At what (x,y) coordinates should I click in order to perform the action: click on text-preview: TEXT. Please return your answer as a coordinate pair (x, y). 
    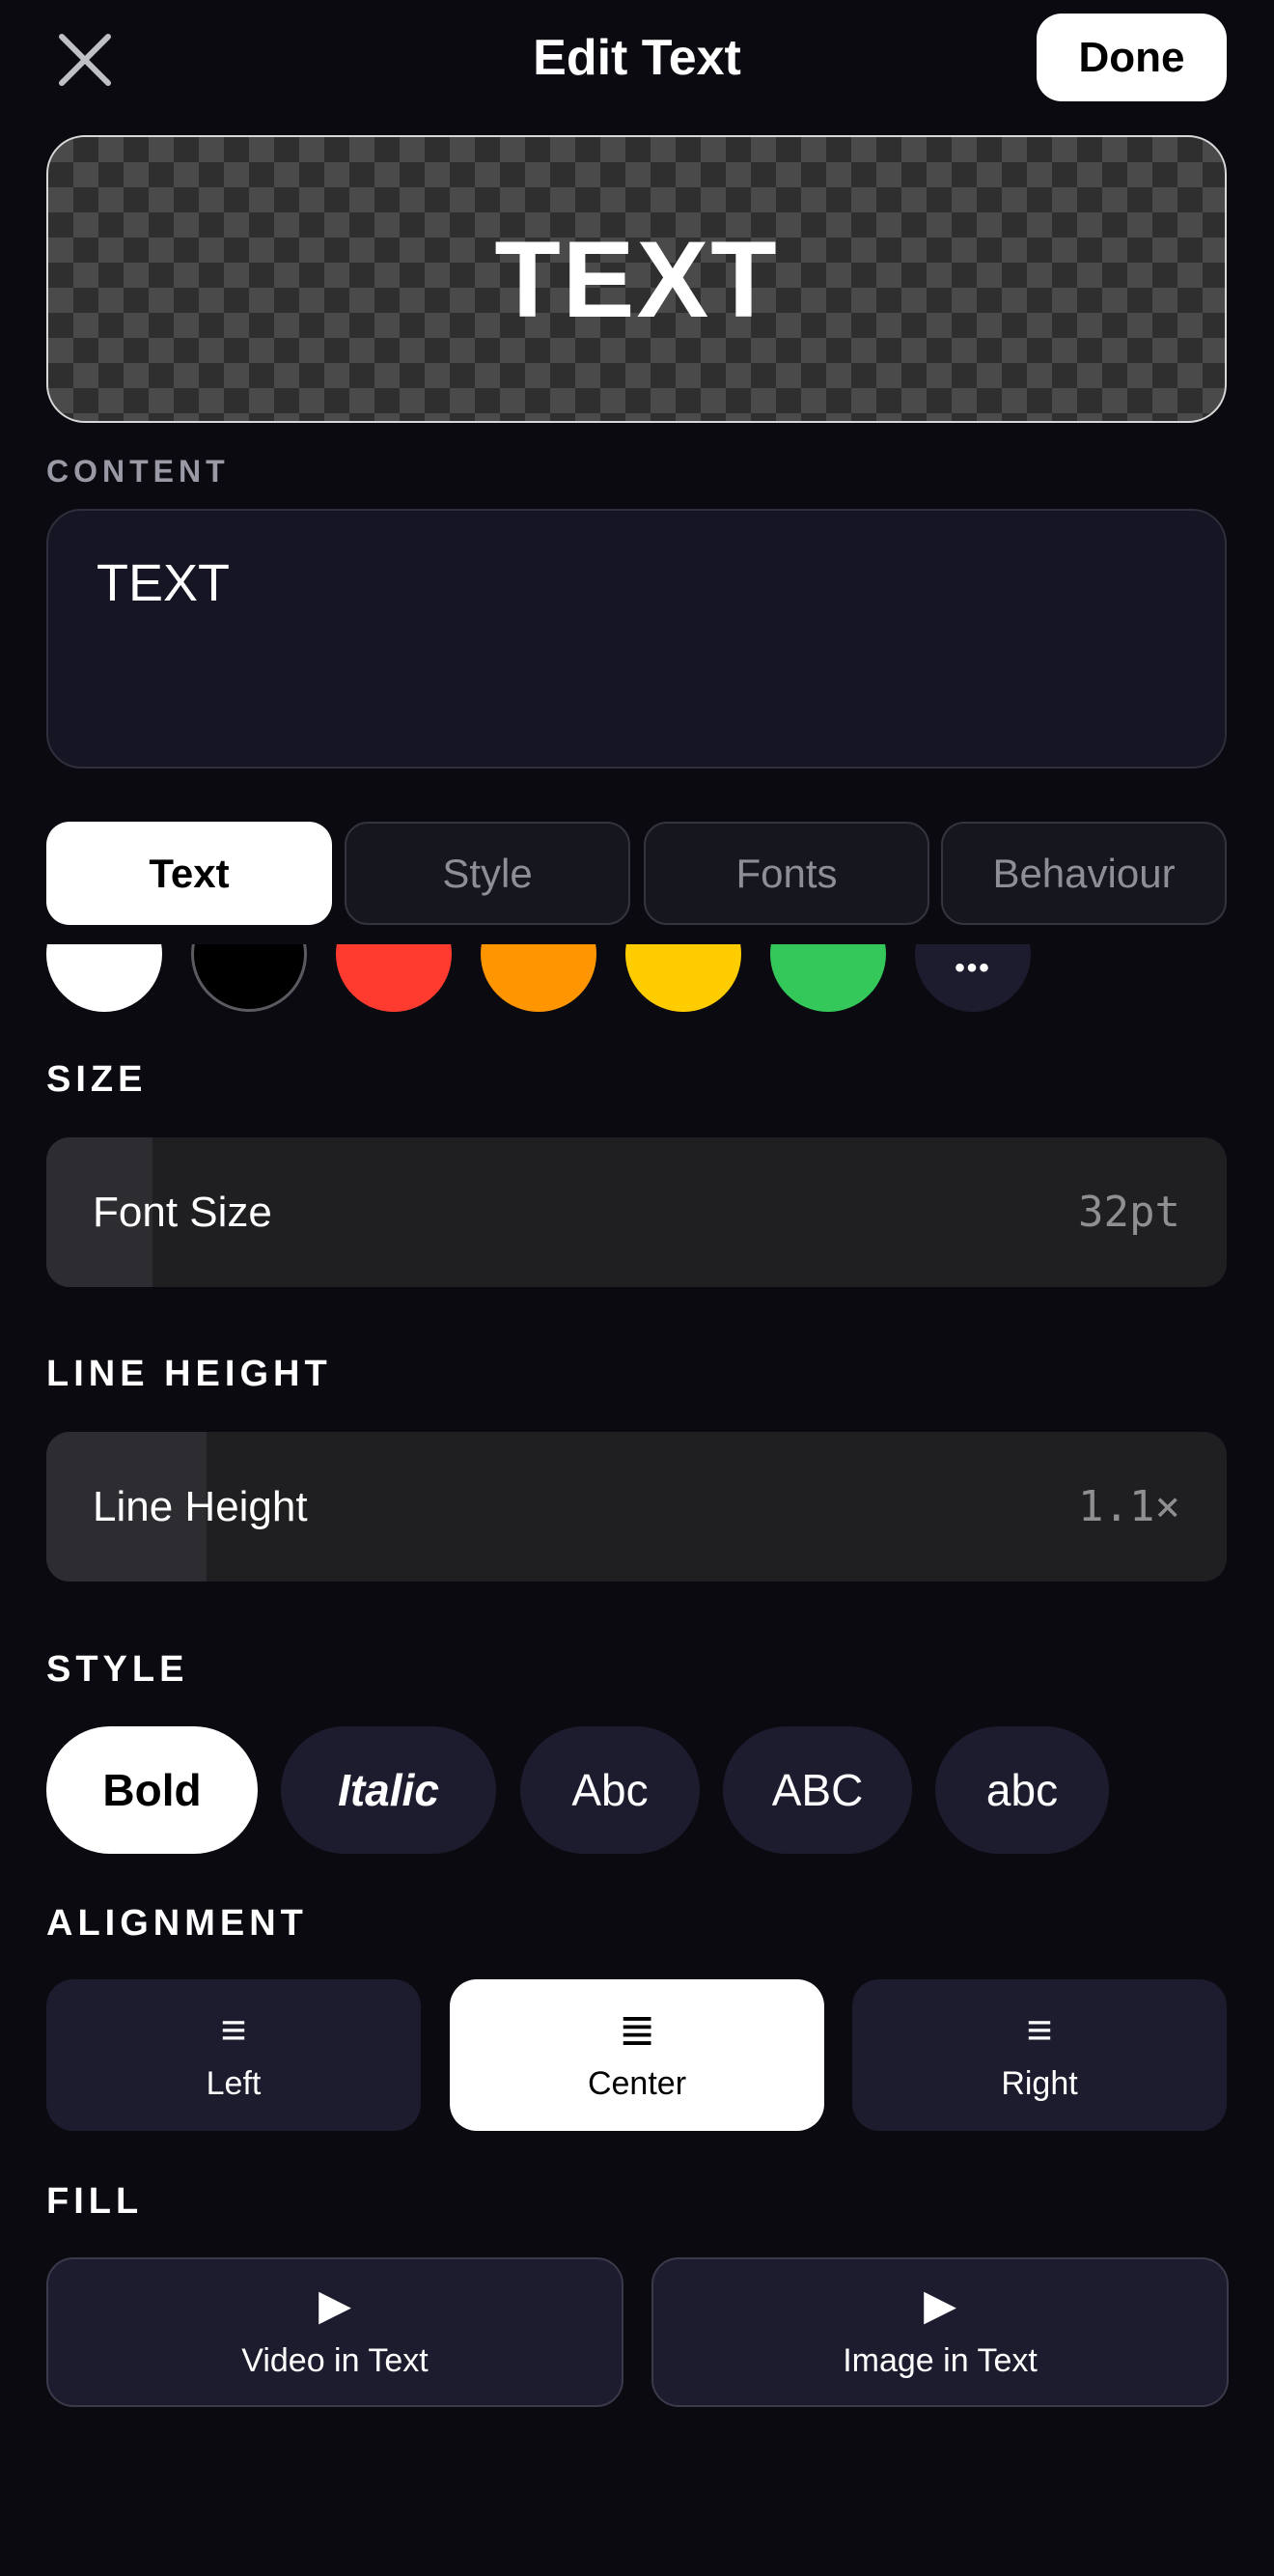
    Looking at the image, I should click on (636, 279).